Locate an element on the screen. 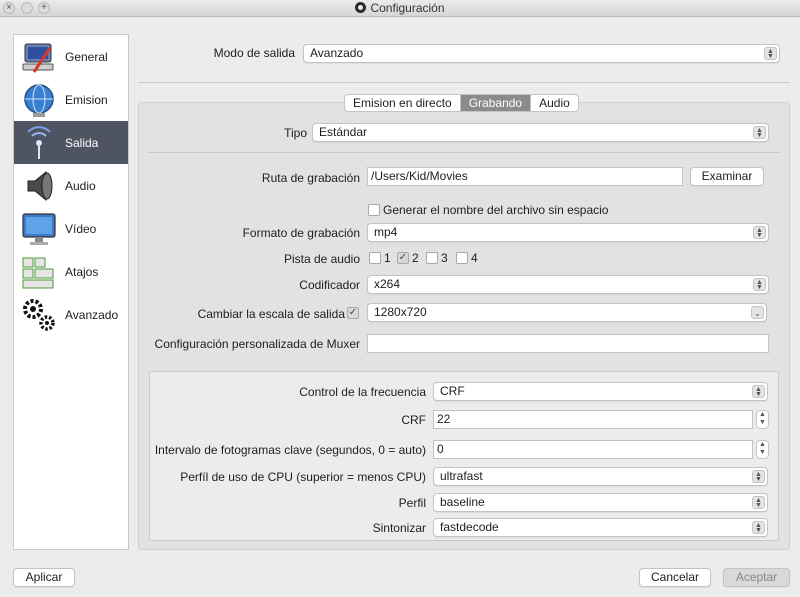 The height and width of the screenshot is (597, 800). crf-stepper: ▲ ▼ is located at coordinates (762, 419).